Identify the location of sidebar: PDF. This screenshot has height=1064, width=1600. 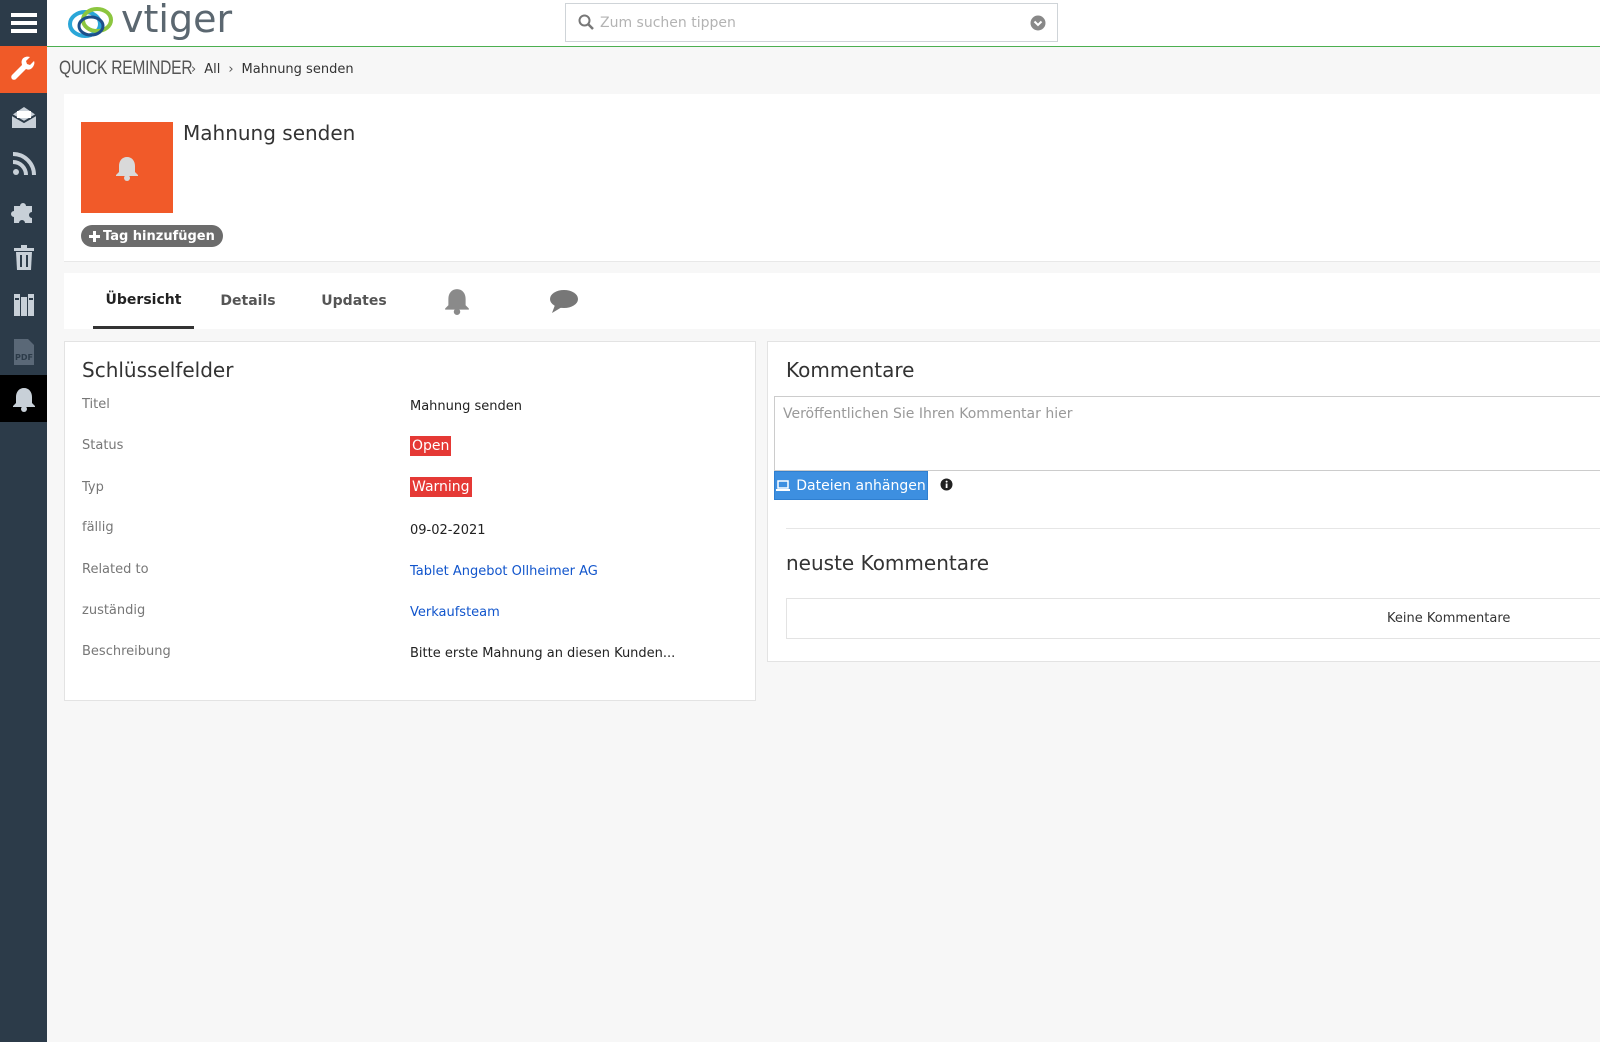
(23, 521).